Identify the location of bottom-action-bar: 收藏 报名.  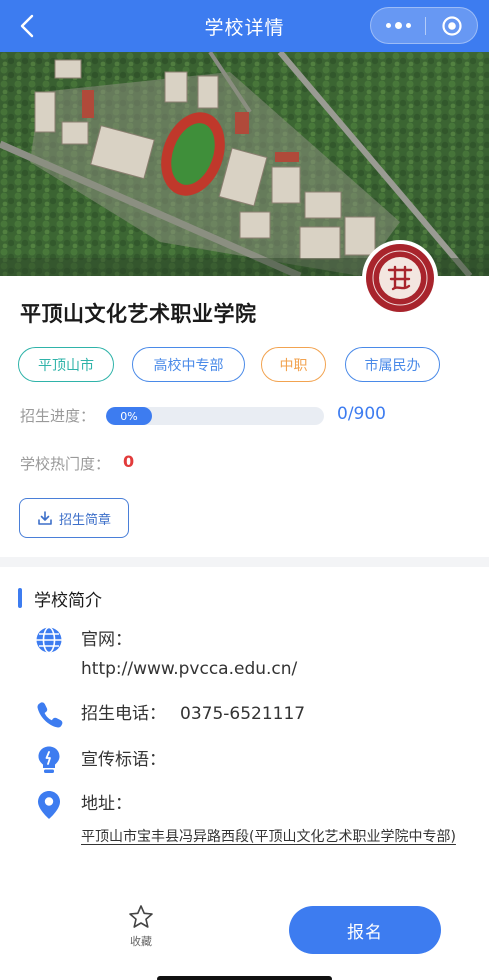
(244, 935).